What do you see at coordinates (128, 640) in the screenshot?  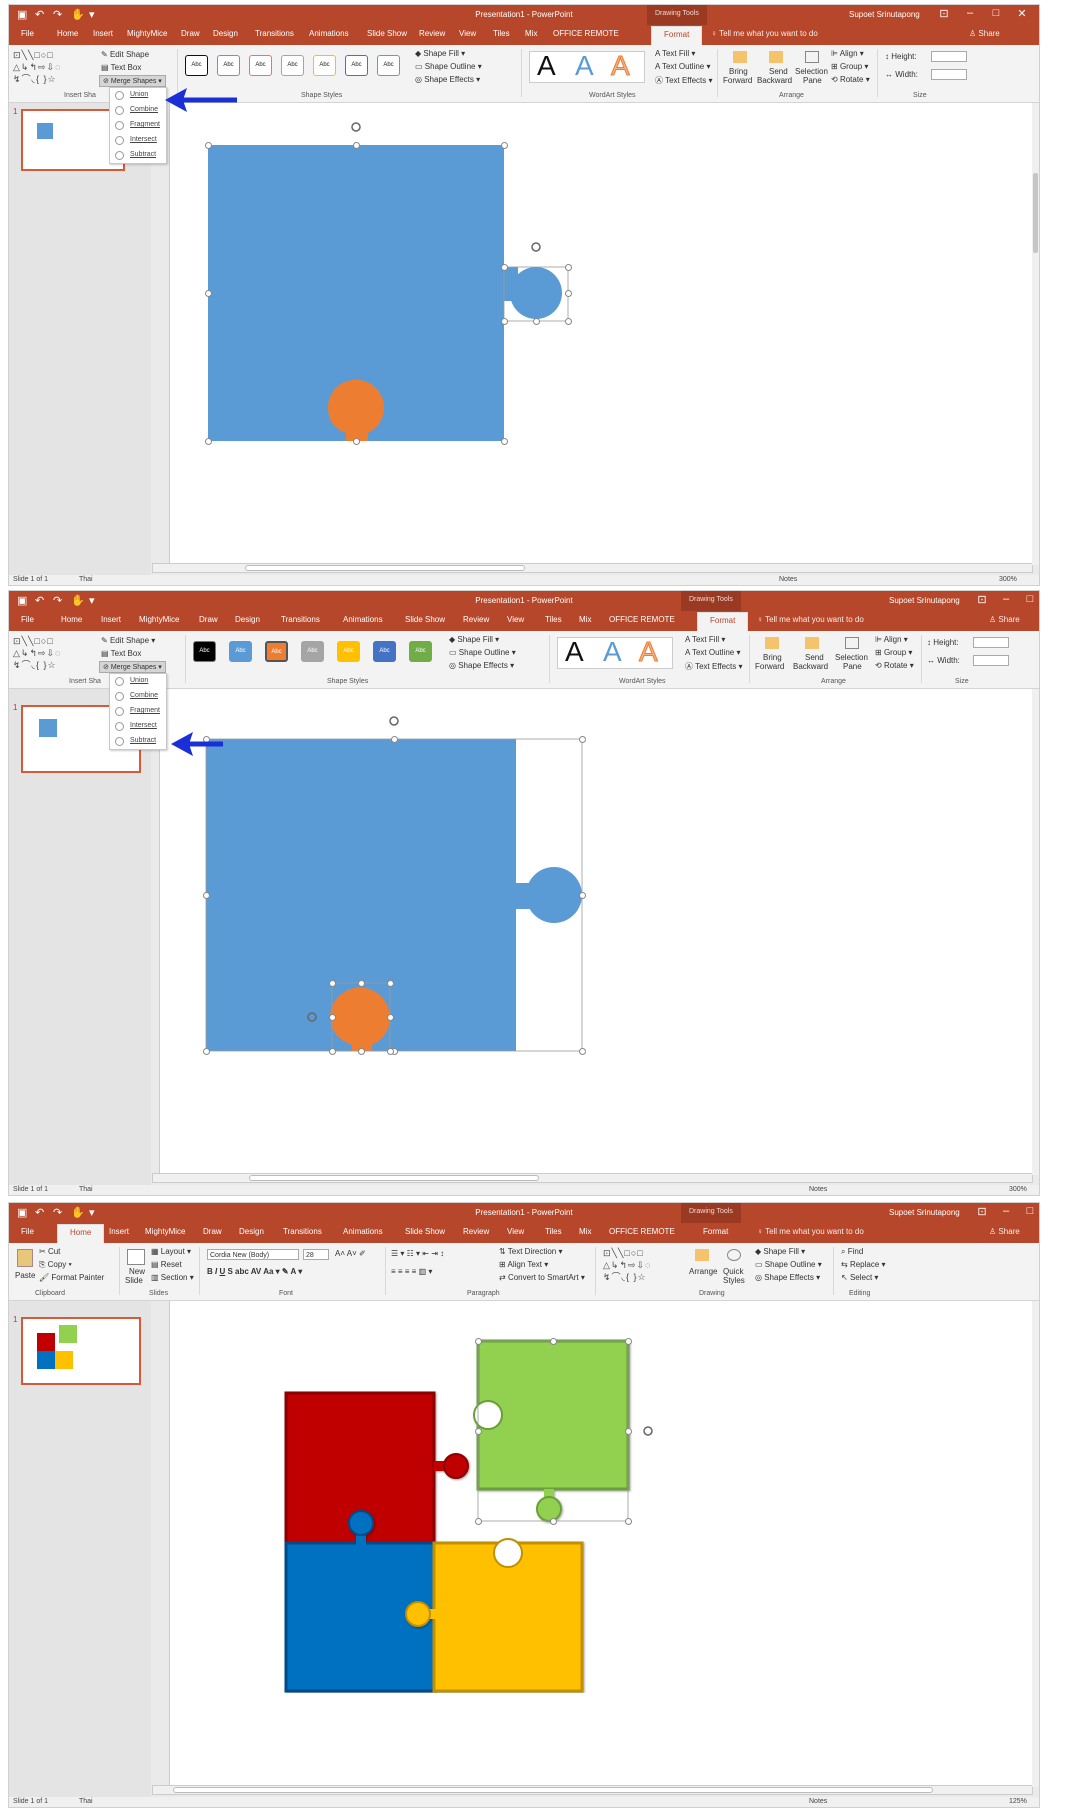 I see `edit-shape-button: ✎ Edit Shape ▾` at bounding box center [128, 640].